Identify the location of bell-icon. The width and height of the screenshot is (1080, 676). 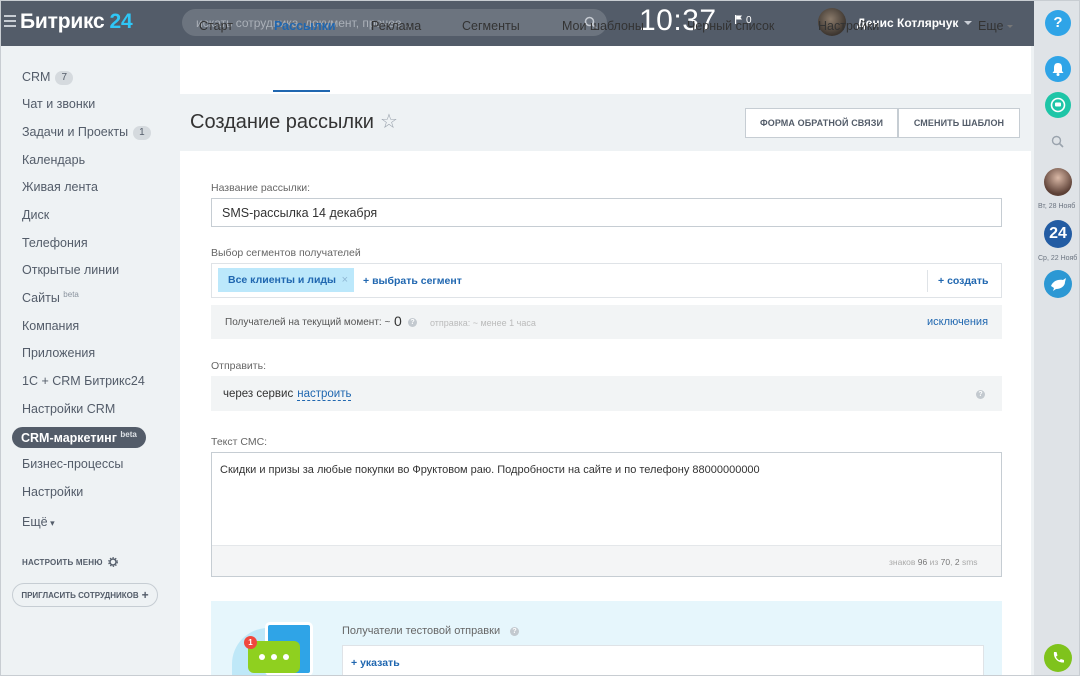
(1058, 69).